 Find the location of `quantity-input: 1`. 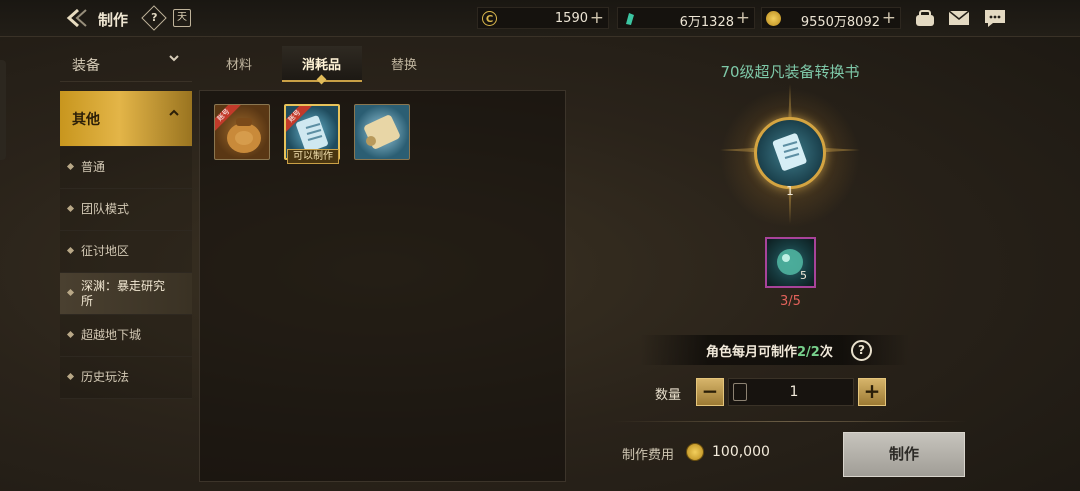

quantity-input: 1 is located at coordinates (791, 392).